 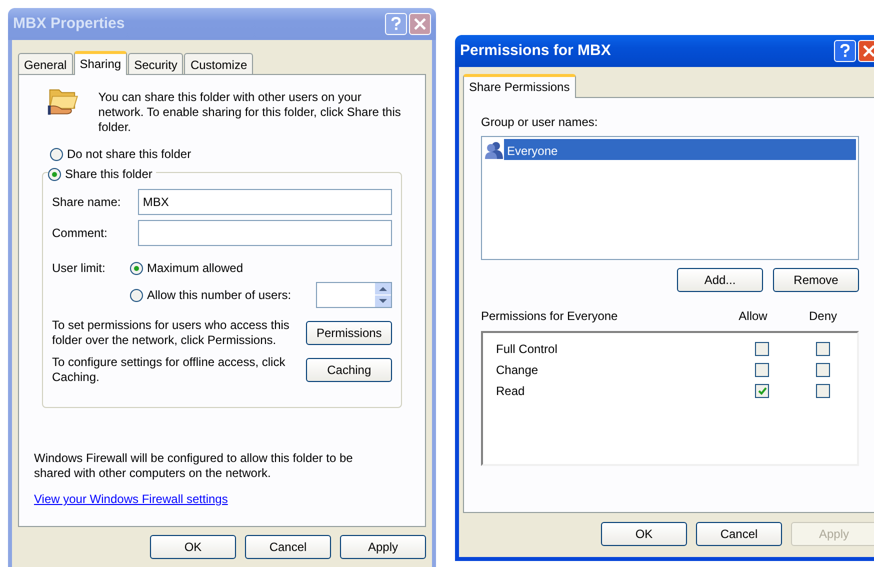 I want to click on tab: Security, so click(x=156, y=63).